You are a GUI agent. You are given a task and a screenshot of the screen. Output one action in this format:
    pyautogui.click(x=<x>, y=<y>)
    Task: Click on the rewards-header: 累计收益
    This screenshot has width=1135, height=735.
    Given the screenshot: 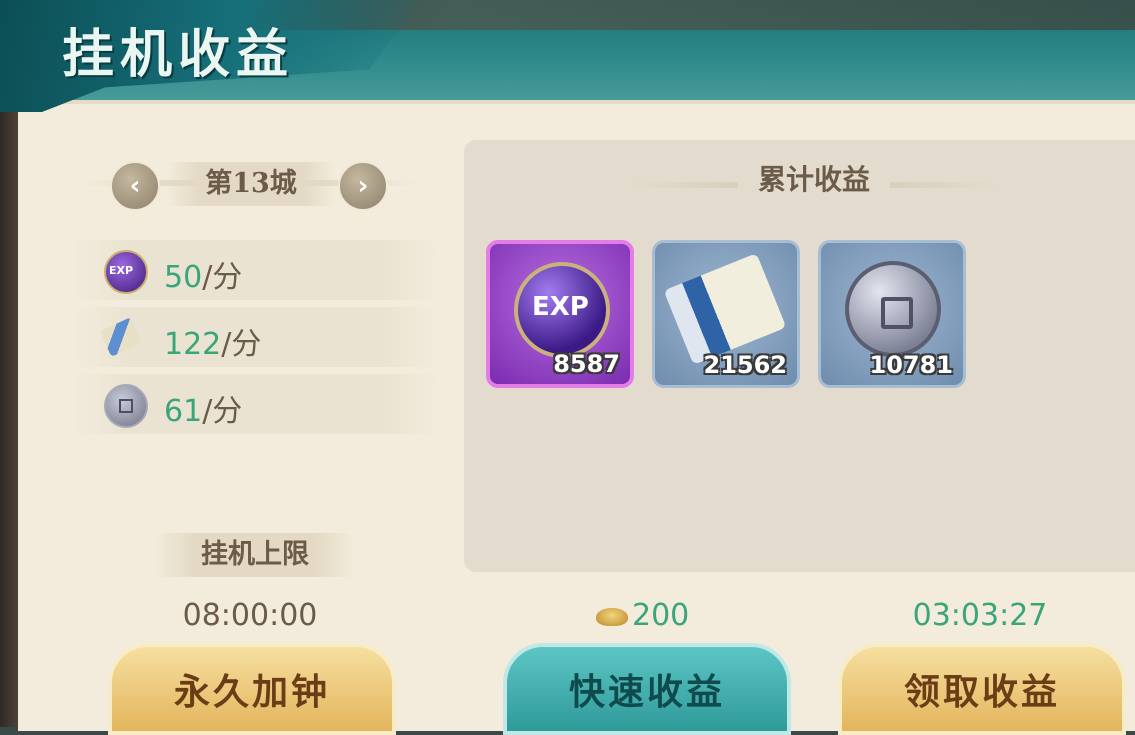 What is the action you would take?
    pyautogui.click(x=814, y=183)
    